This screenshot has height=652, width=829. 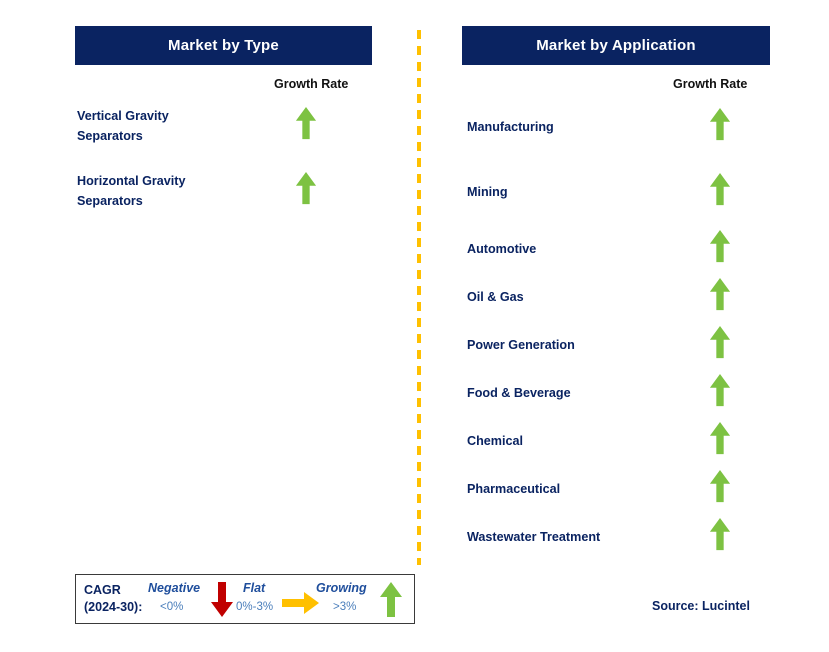 What do you see at coordinates (495, 441) in the screenshot?
I see `segment-label: Chemical` at bounding box center [495, 441].